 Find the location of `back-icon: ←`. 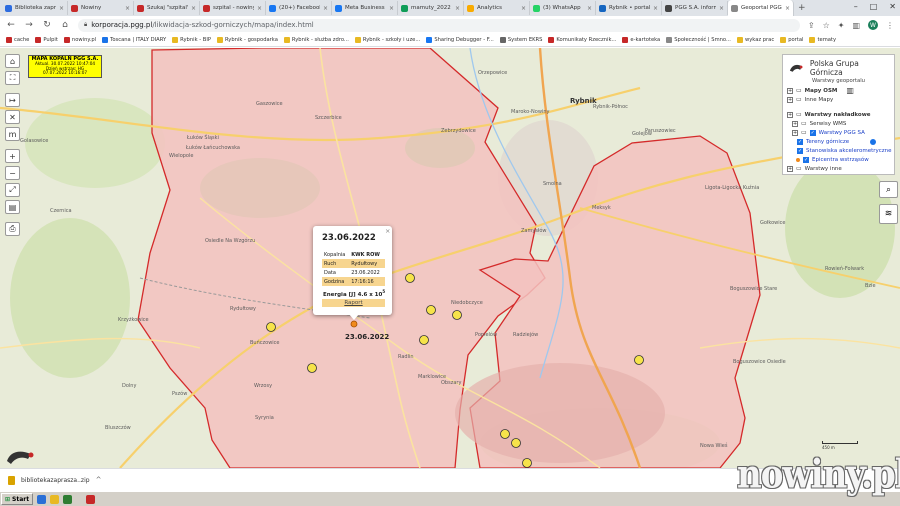

back-icon: ← is located at coordinates (11, 25).